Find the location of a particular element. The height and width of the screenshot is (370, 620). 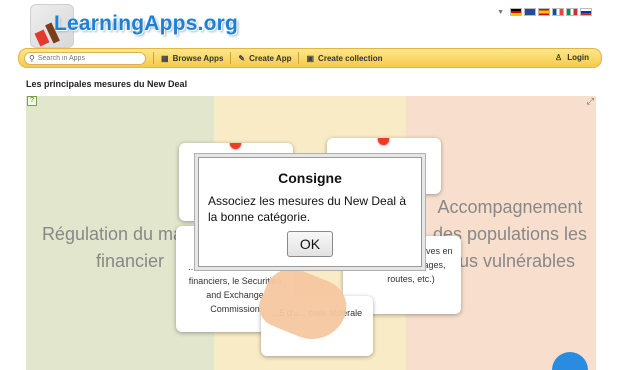

fullscreen-icon: ⤢ is located at coordinates (590, 101).